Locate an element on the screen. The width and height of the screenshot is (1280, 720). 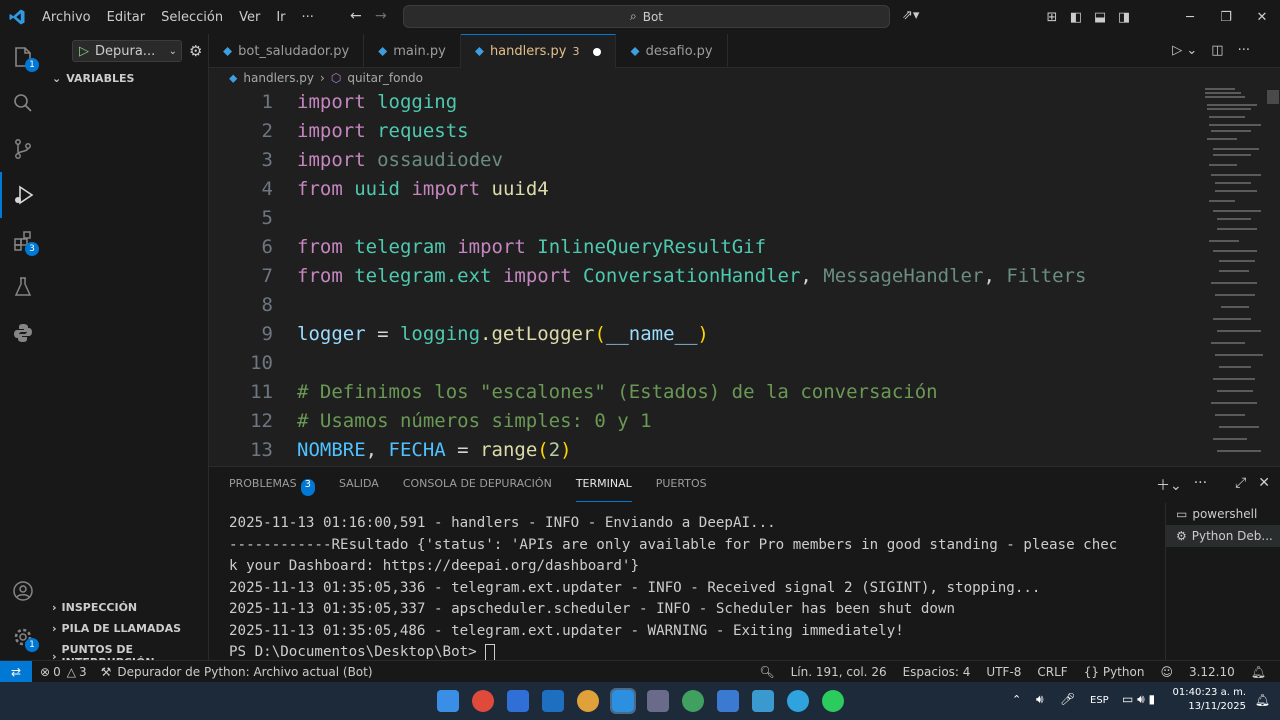
vscode-taskbar-icon is located at coordinates (623, 701).